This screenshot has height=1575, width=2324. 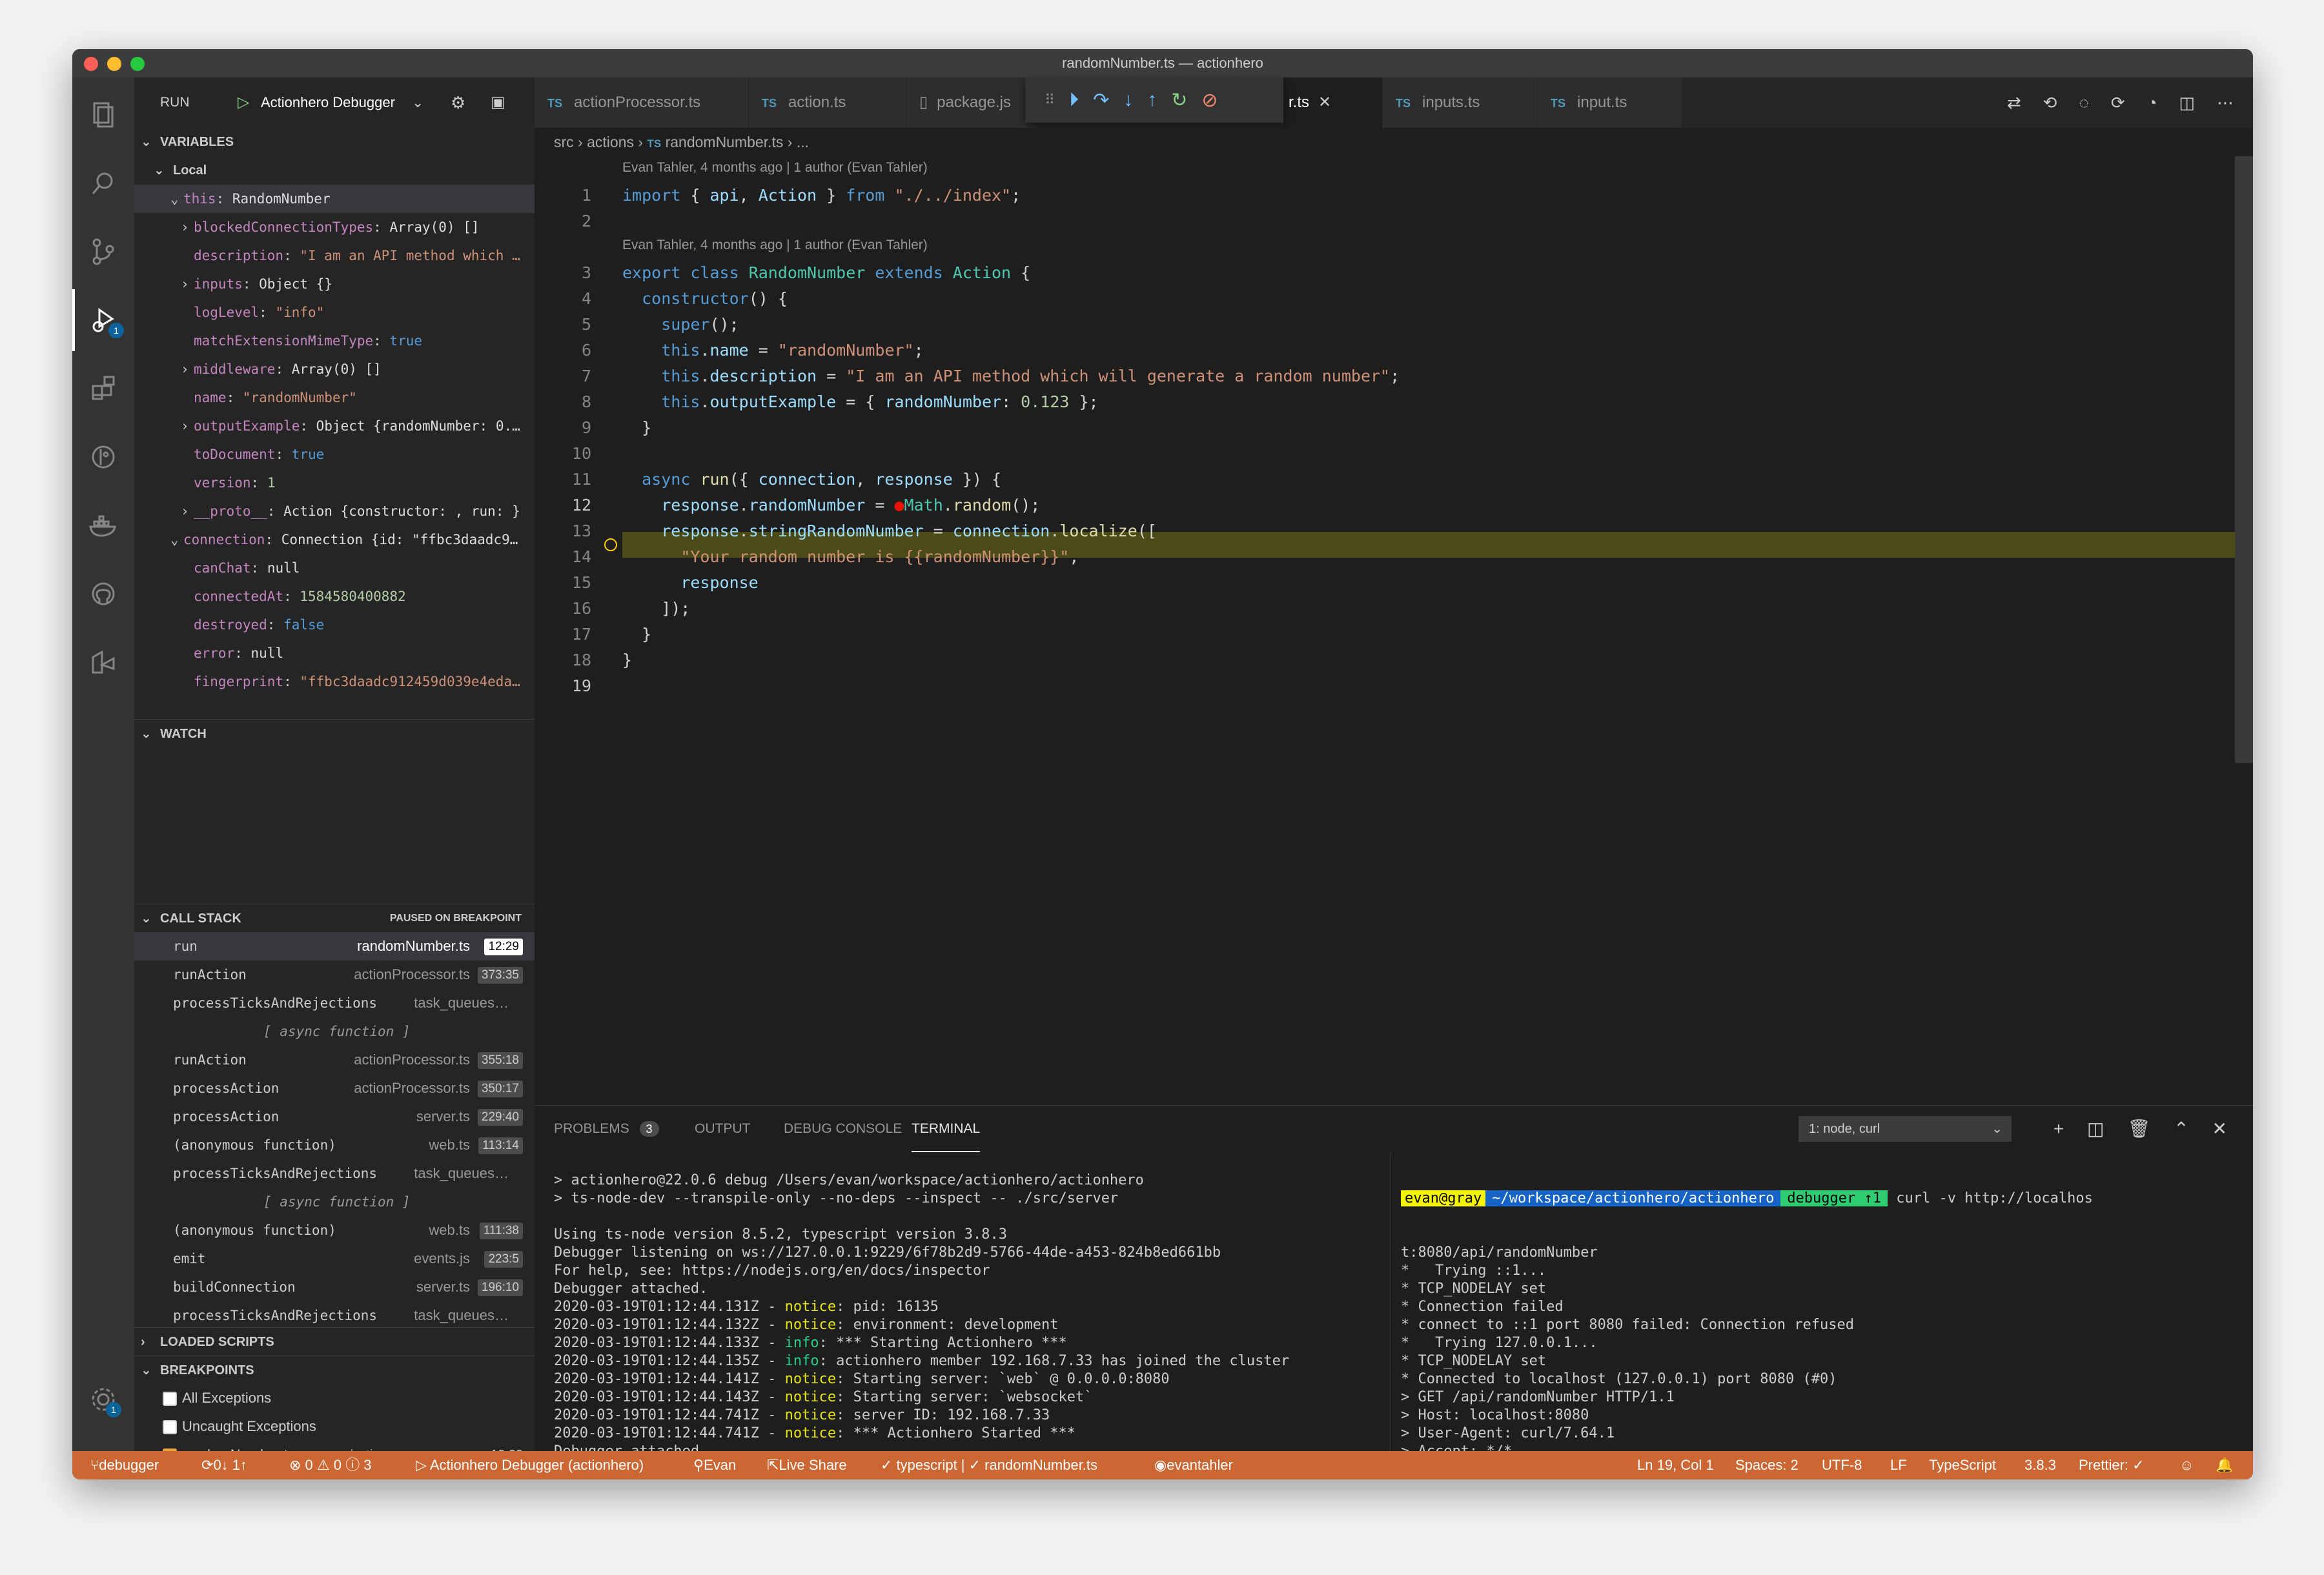 What do you see at coordinates (103, 1399) in the screenshot?
I see `settings-gear-icon: 1` at bounding box center [103, 1399].